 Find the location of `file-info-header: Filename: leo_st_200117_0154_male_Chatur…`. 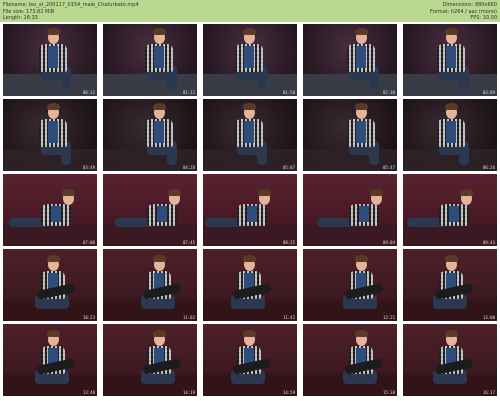

file-info-header: Filename: leo_st_200117_0154_male_Chatur… is located at coordinates (250, 11).